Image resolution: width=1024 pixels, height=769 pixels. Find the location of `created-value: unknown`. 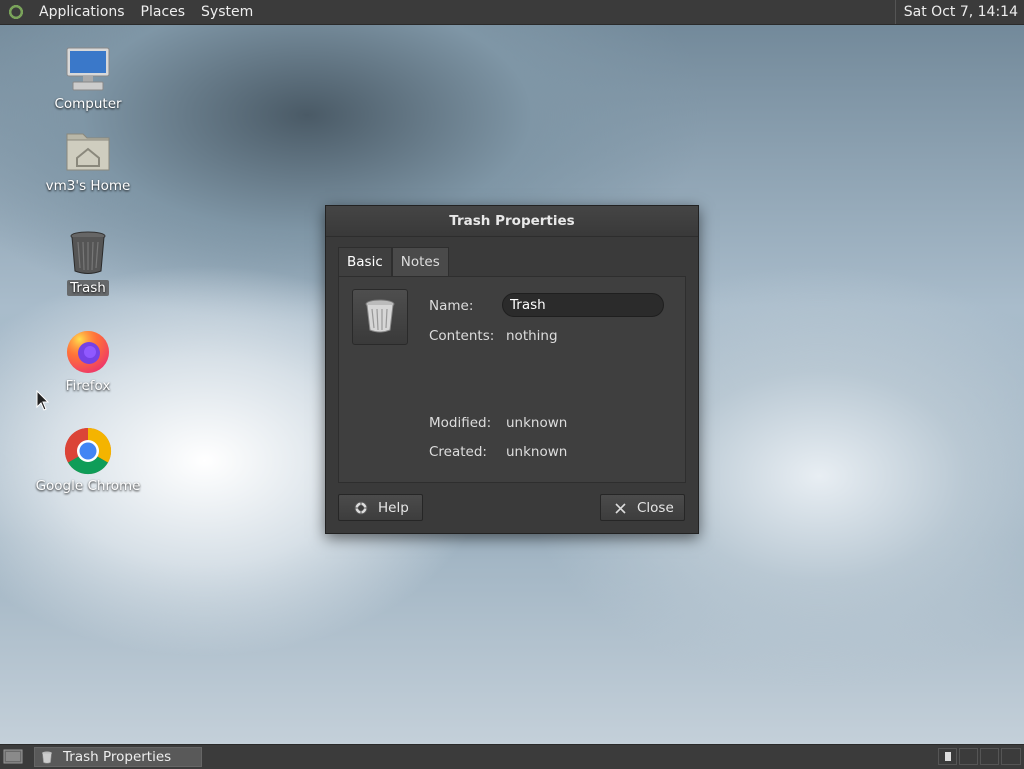

created-value: unknown is located at coordinates (537, 452).